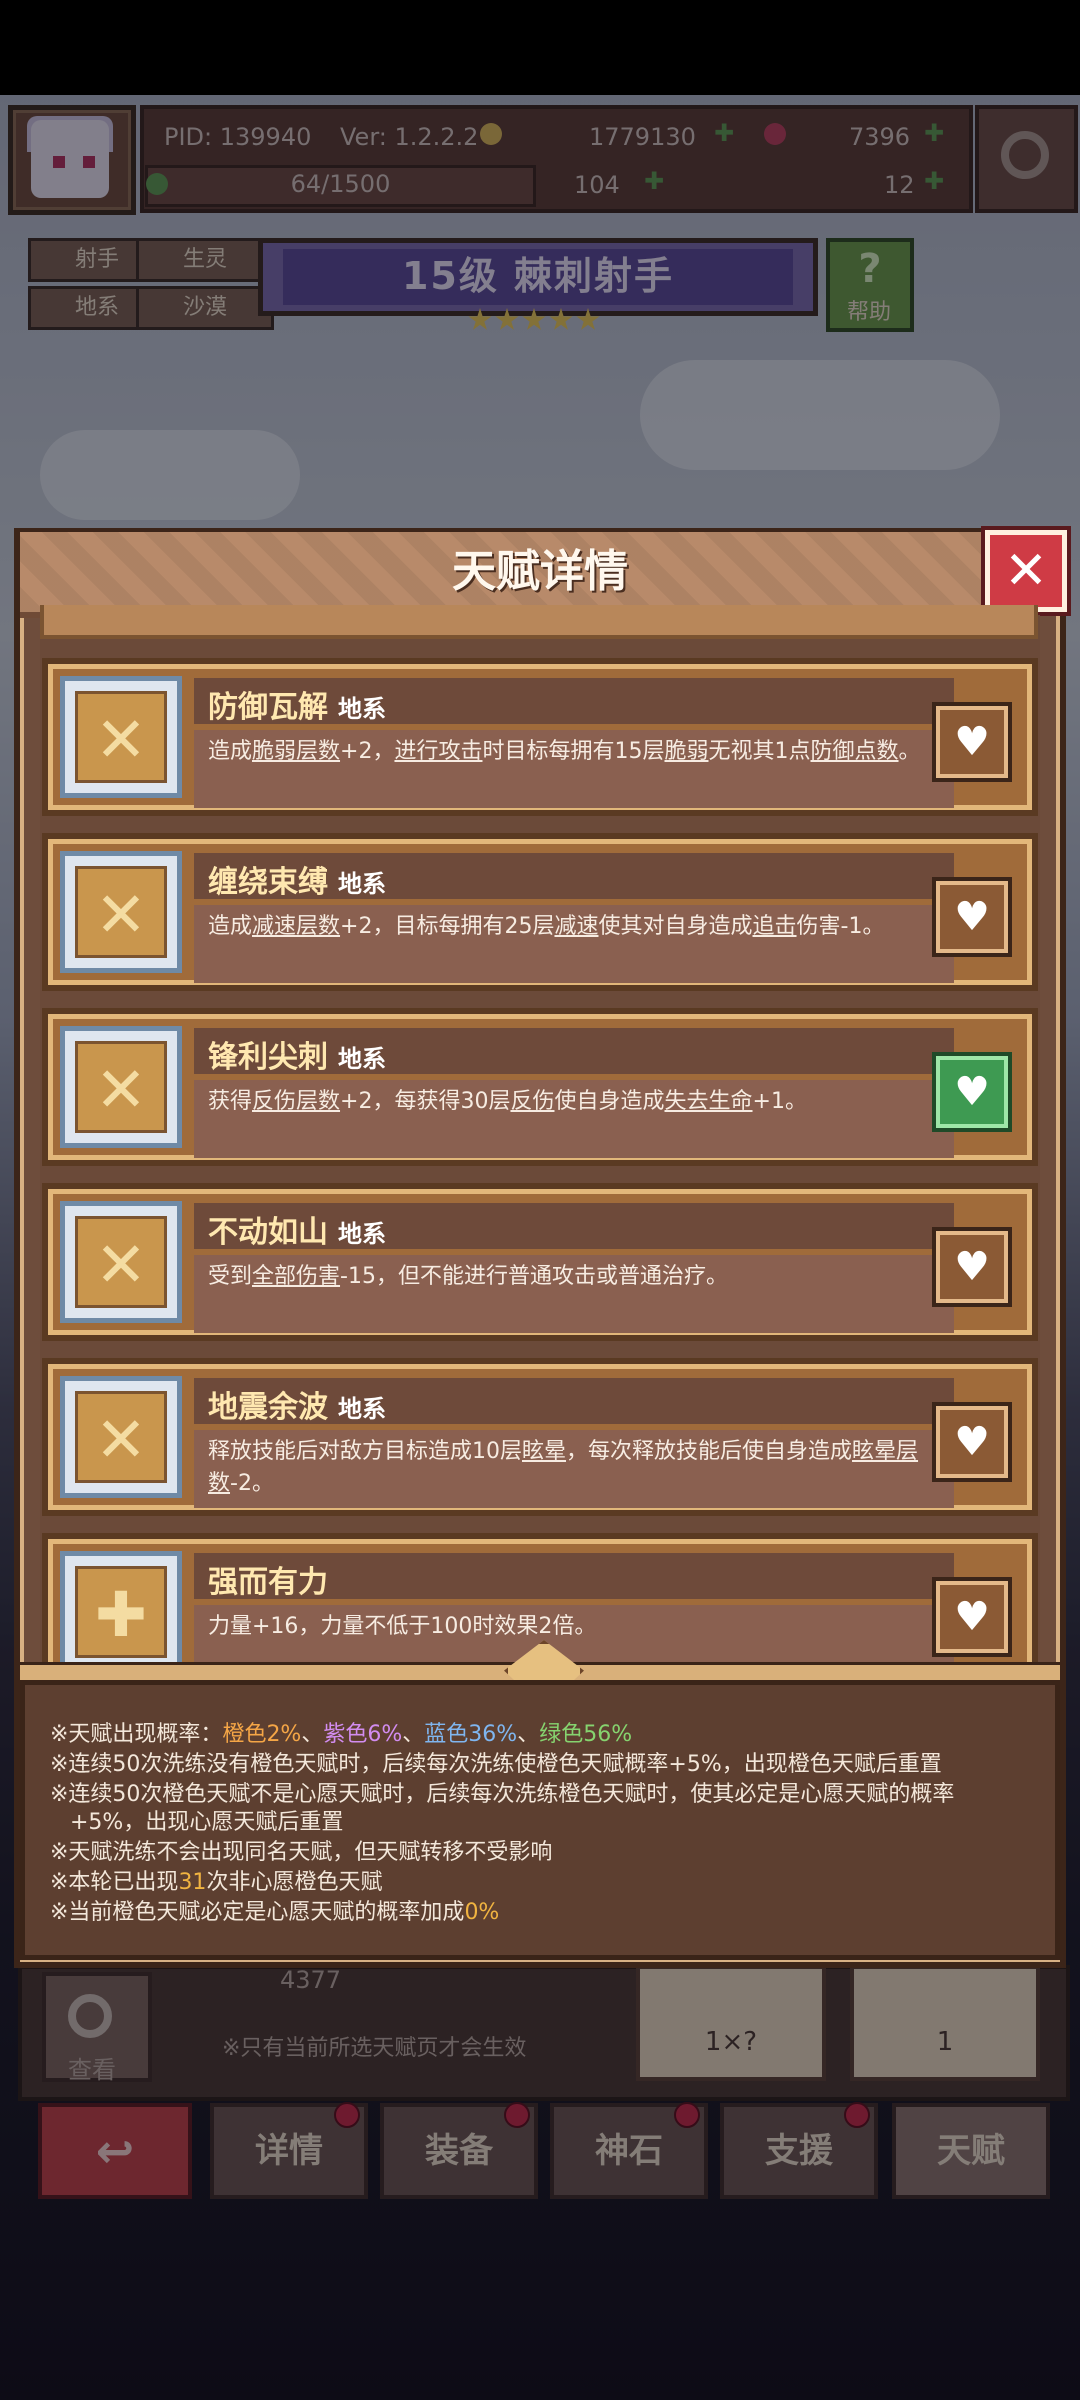 Image resolution: width=1080 pixels, height=2400 pixels. I want to click on status-bar-area, so click(540, 47).